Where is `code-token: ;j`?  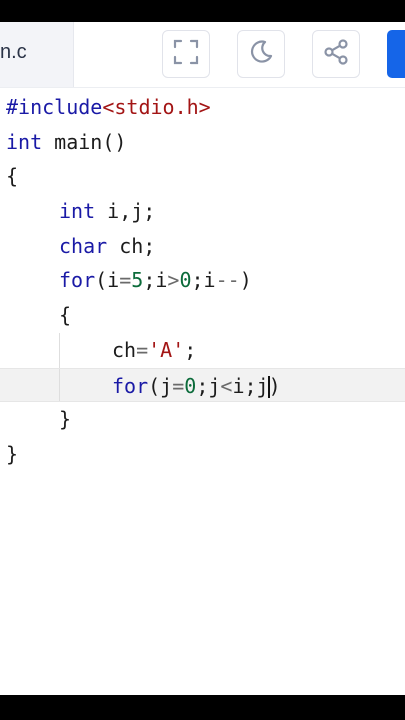
code-token: ;j is located at coordinates (208, 385).